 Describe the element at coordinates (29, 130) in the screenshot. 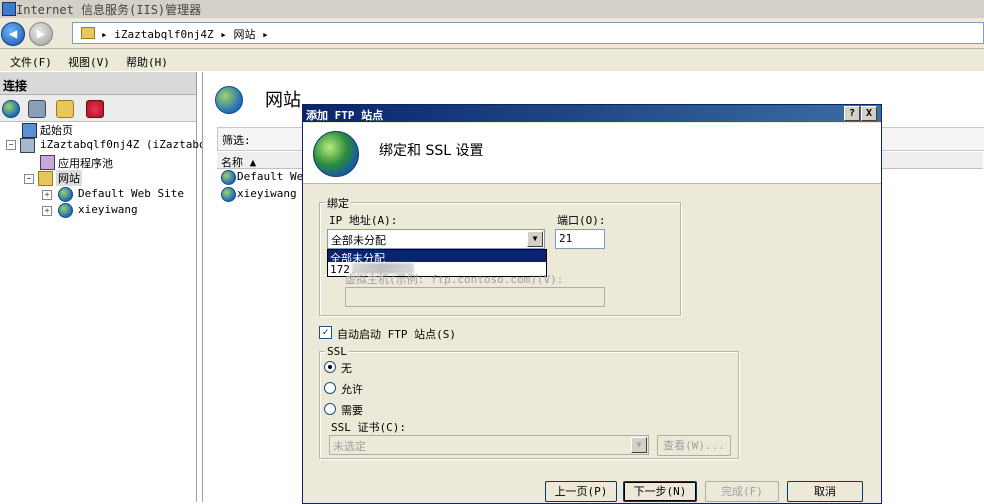

I see `start-page-icon` at that location.